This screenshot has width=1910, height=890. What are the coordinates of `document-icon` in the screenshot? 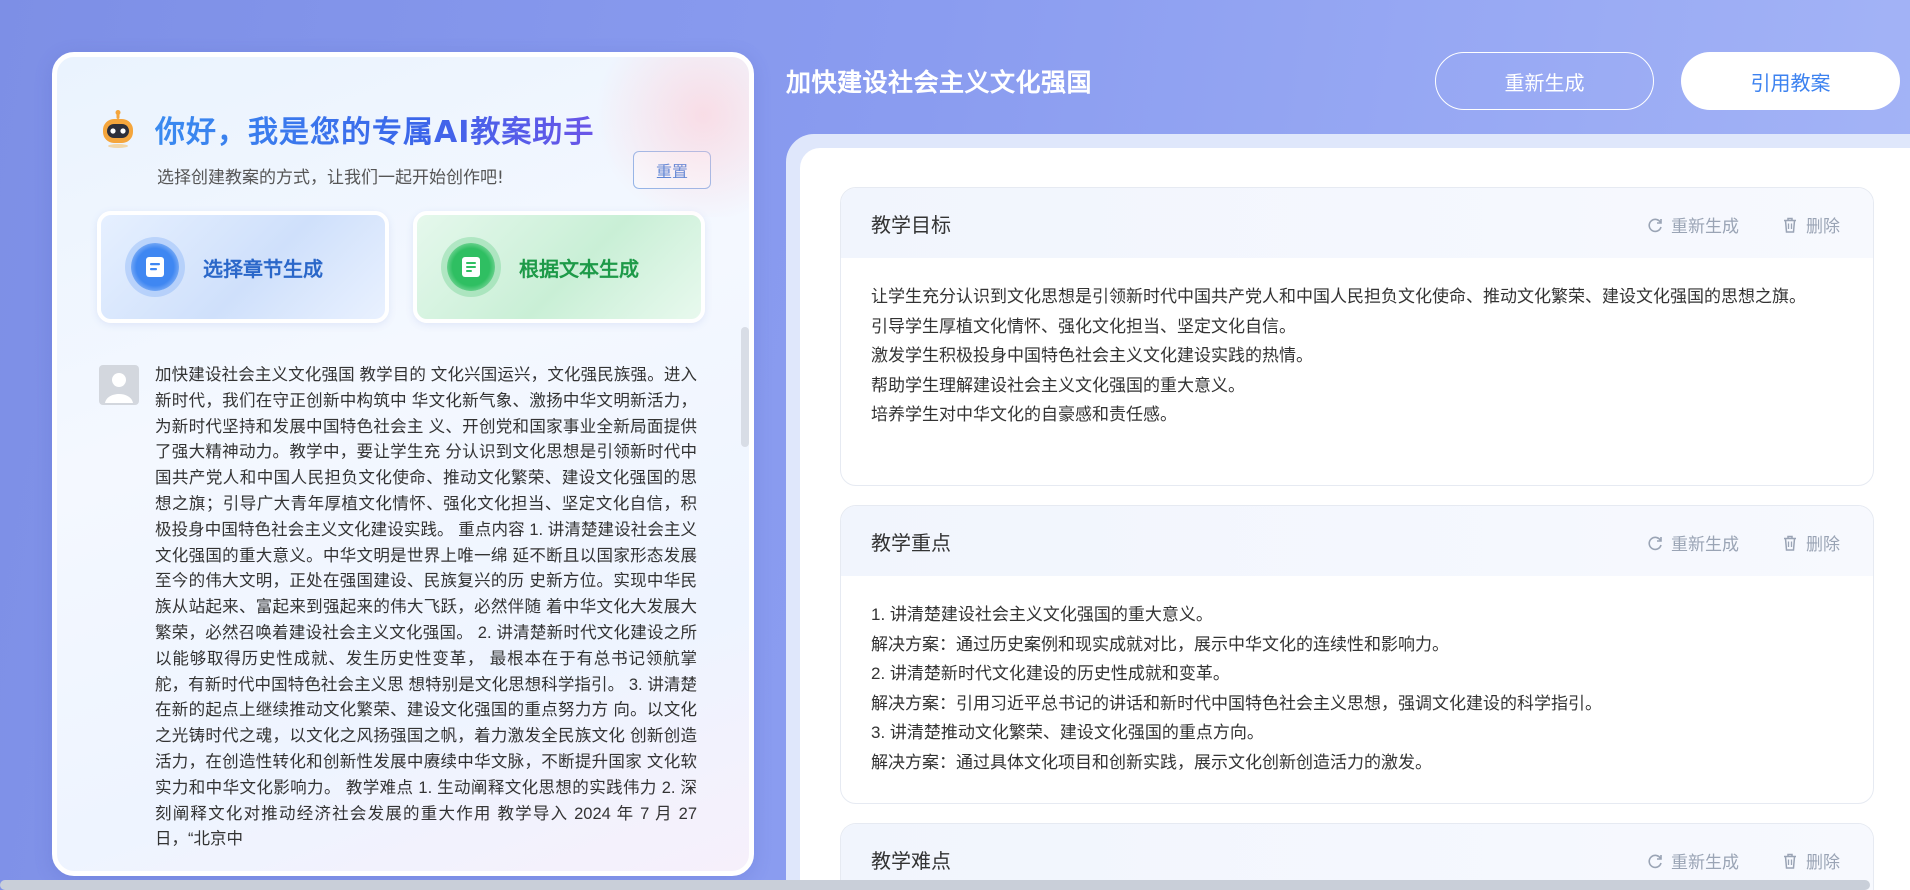 It's located at (155, 267).